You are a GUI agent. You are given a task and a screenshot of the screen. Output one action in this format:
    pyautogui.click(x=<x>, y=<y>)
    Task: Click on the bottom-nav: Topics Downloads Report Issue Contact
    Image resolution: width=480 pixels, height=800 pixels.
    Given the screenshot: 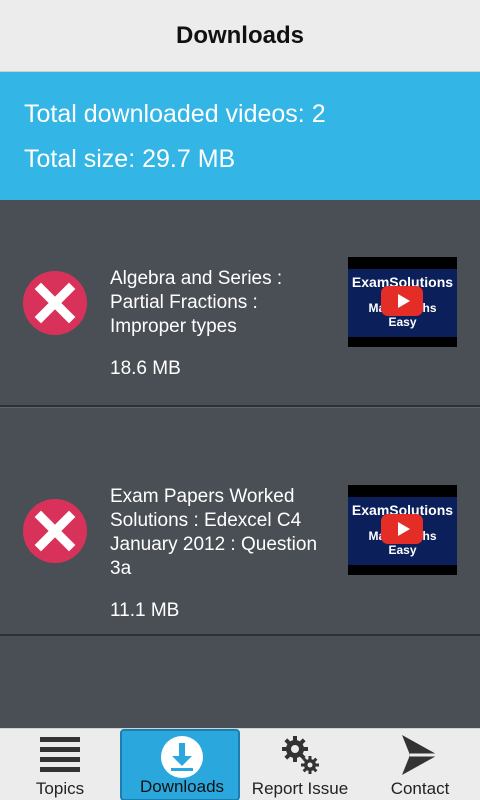 What is the action you would take?
    pyautogui.click(x=240, y=764)
    